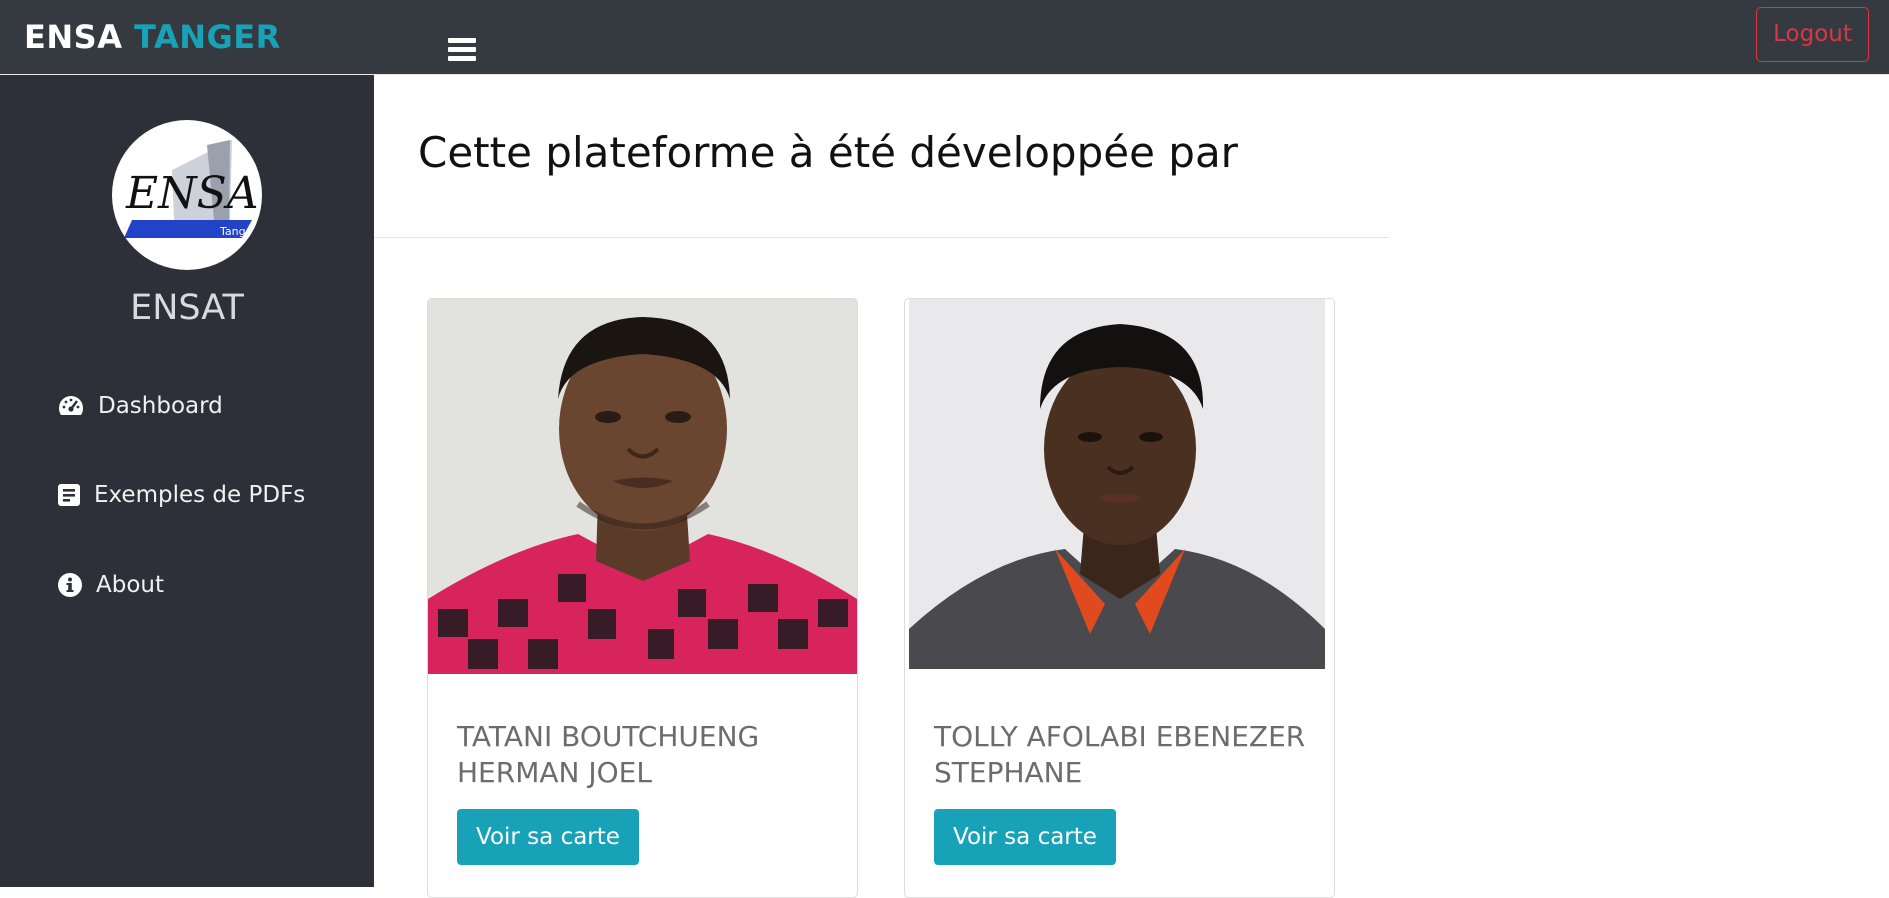  I want to click on brand-part1: ENSA, so click(73, 37).